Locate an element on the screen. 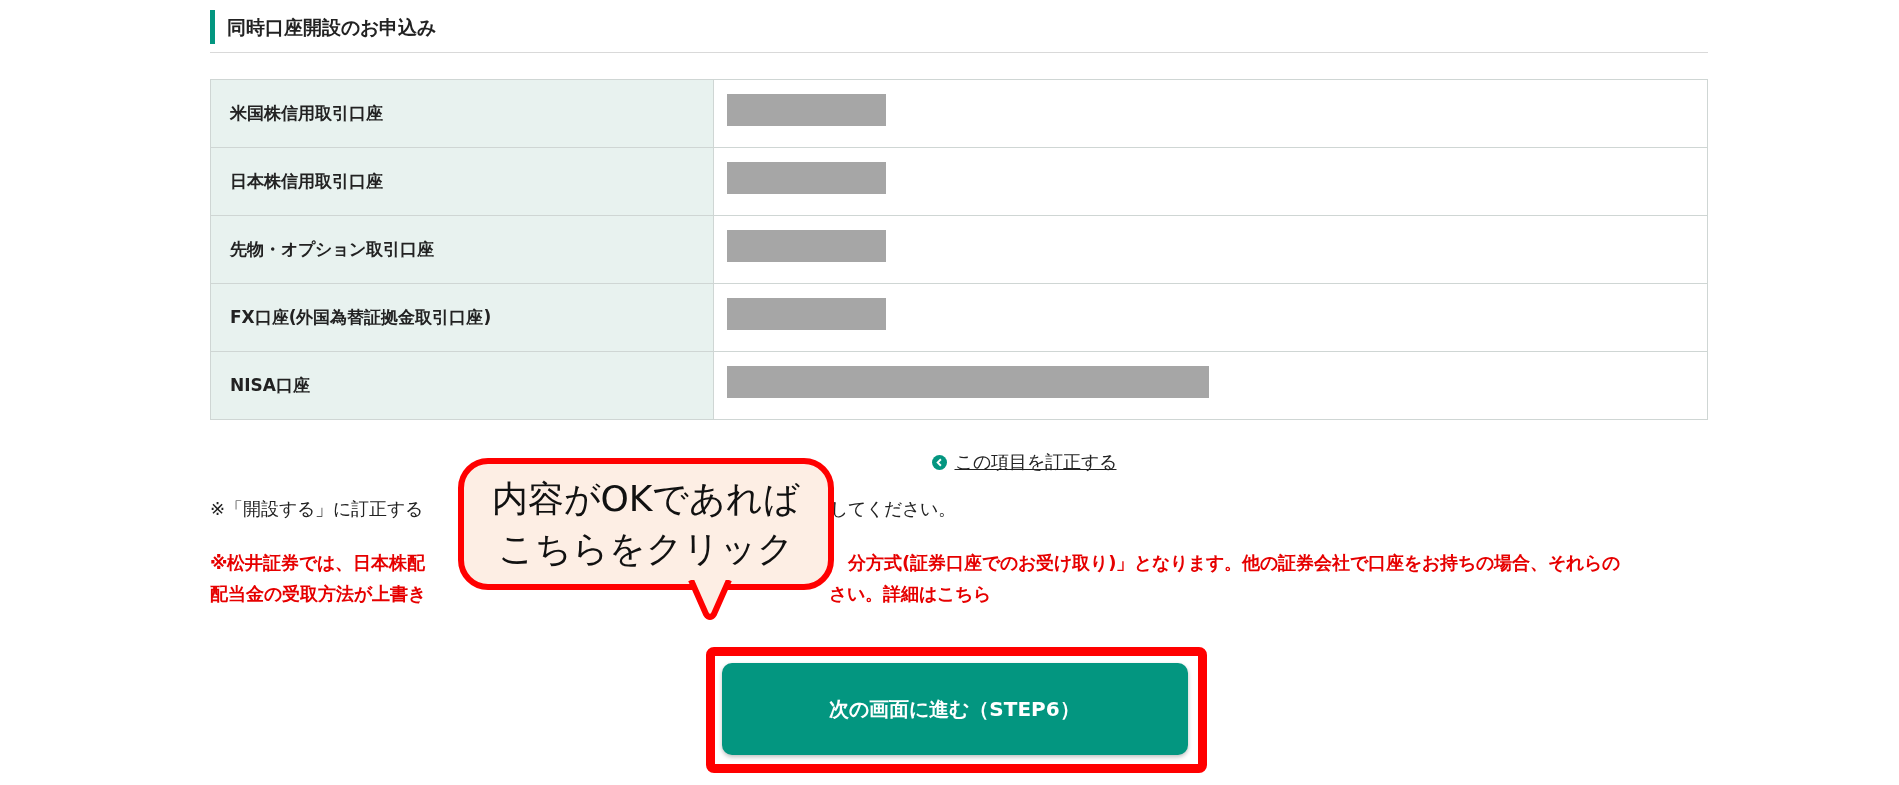 The width and height of the screenshot is (1899, 785). row-label: 先物・オプション取引口座 is located at coordinates (462, 249).